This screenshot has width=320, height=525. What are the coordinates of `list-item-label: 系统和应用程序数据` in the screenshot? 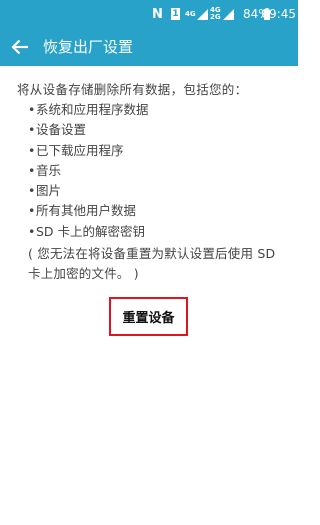 It's located at (92, 109).